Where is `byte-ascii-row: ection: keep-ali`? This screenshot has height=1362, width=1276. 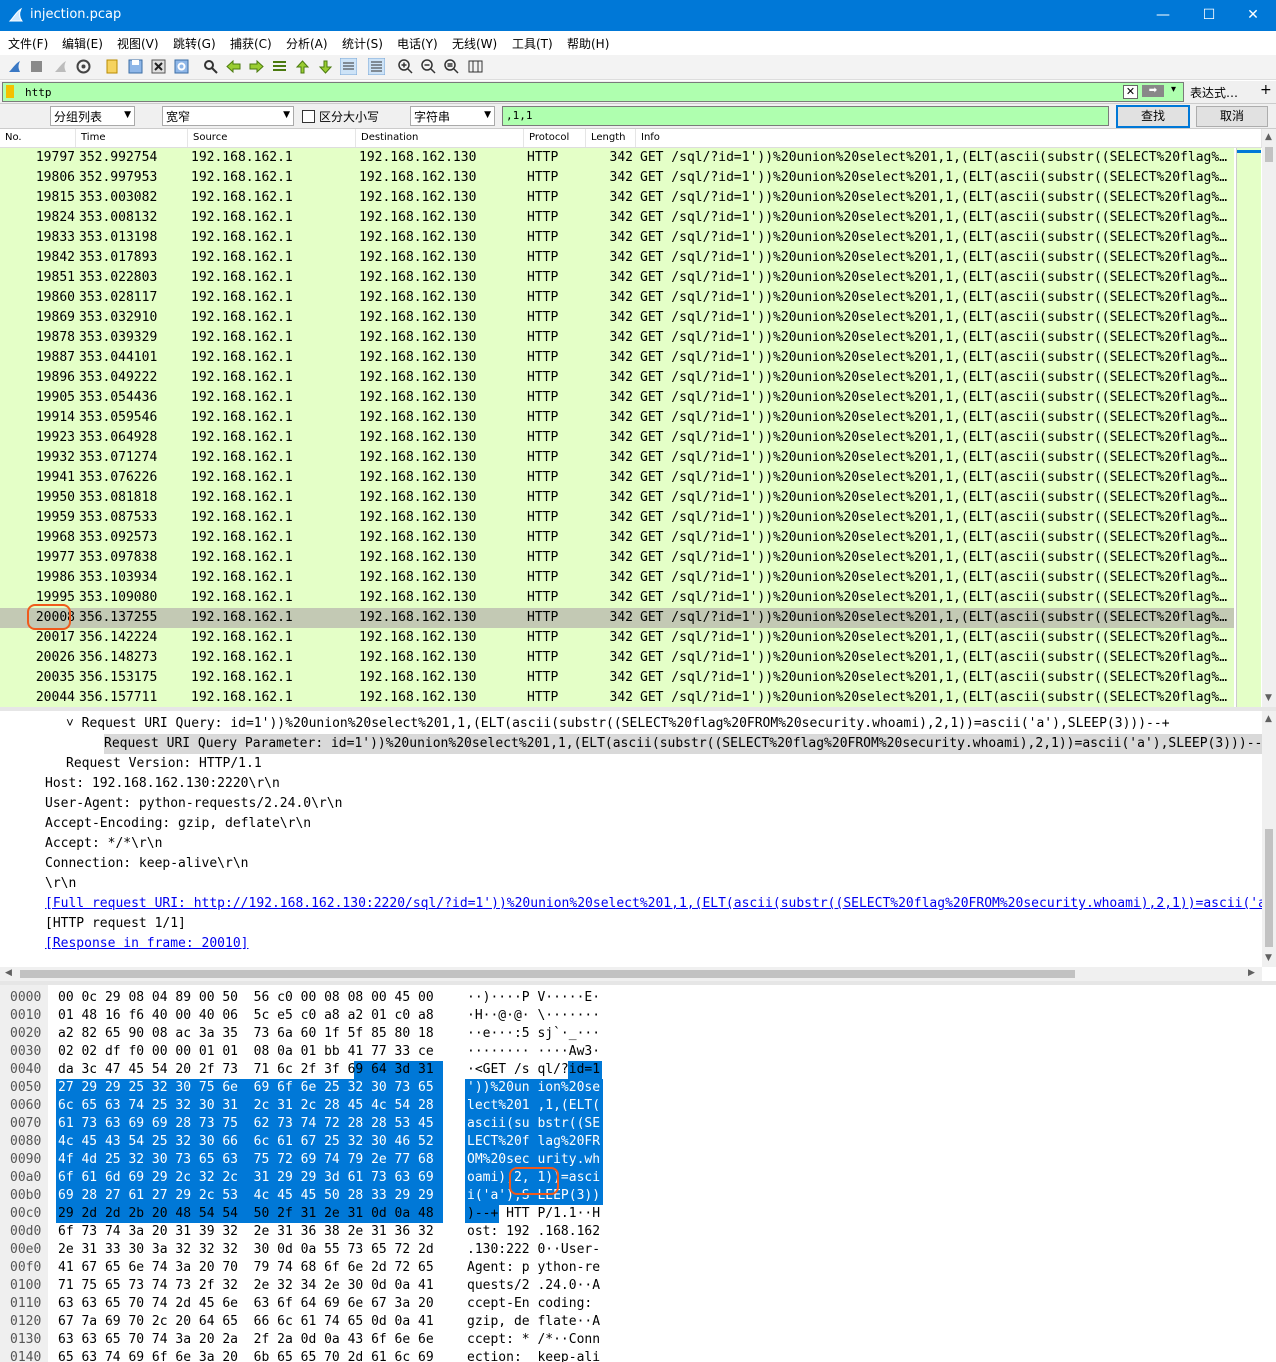 byte-ascii-row: ection: keep-ali is located at coordinates (533, 1355).